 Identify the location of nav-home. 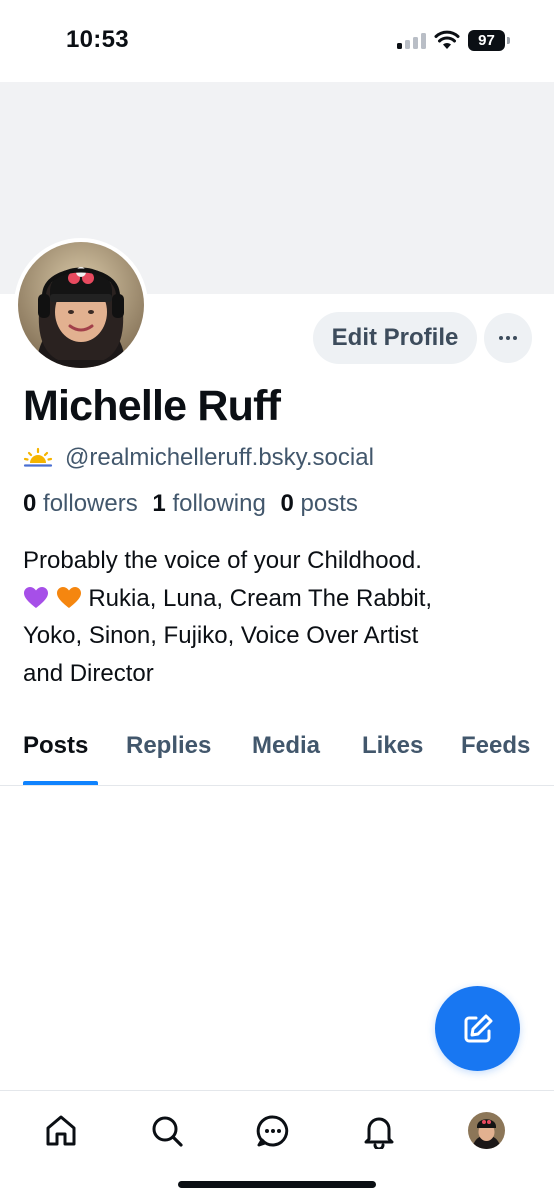
(61, 1131).